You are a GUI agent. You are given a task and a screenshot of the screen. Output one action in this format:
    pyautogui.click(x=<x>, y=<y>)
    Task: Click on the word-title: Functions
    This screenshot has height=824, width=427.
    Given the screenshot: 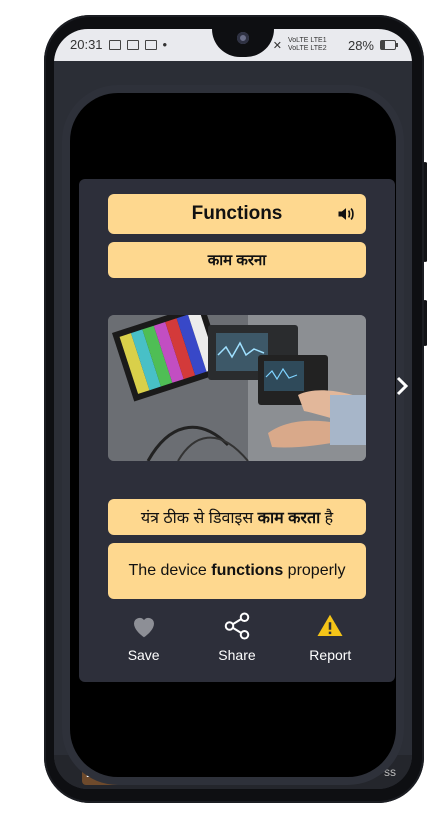 What is the action you would take?
    pyautogui.click(x=237, y=213)
    